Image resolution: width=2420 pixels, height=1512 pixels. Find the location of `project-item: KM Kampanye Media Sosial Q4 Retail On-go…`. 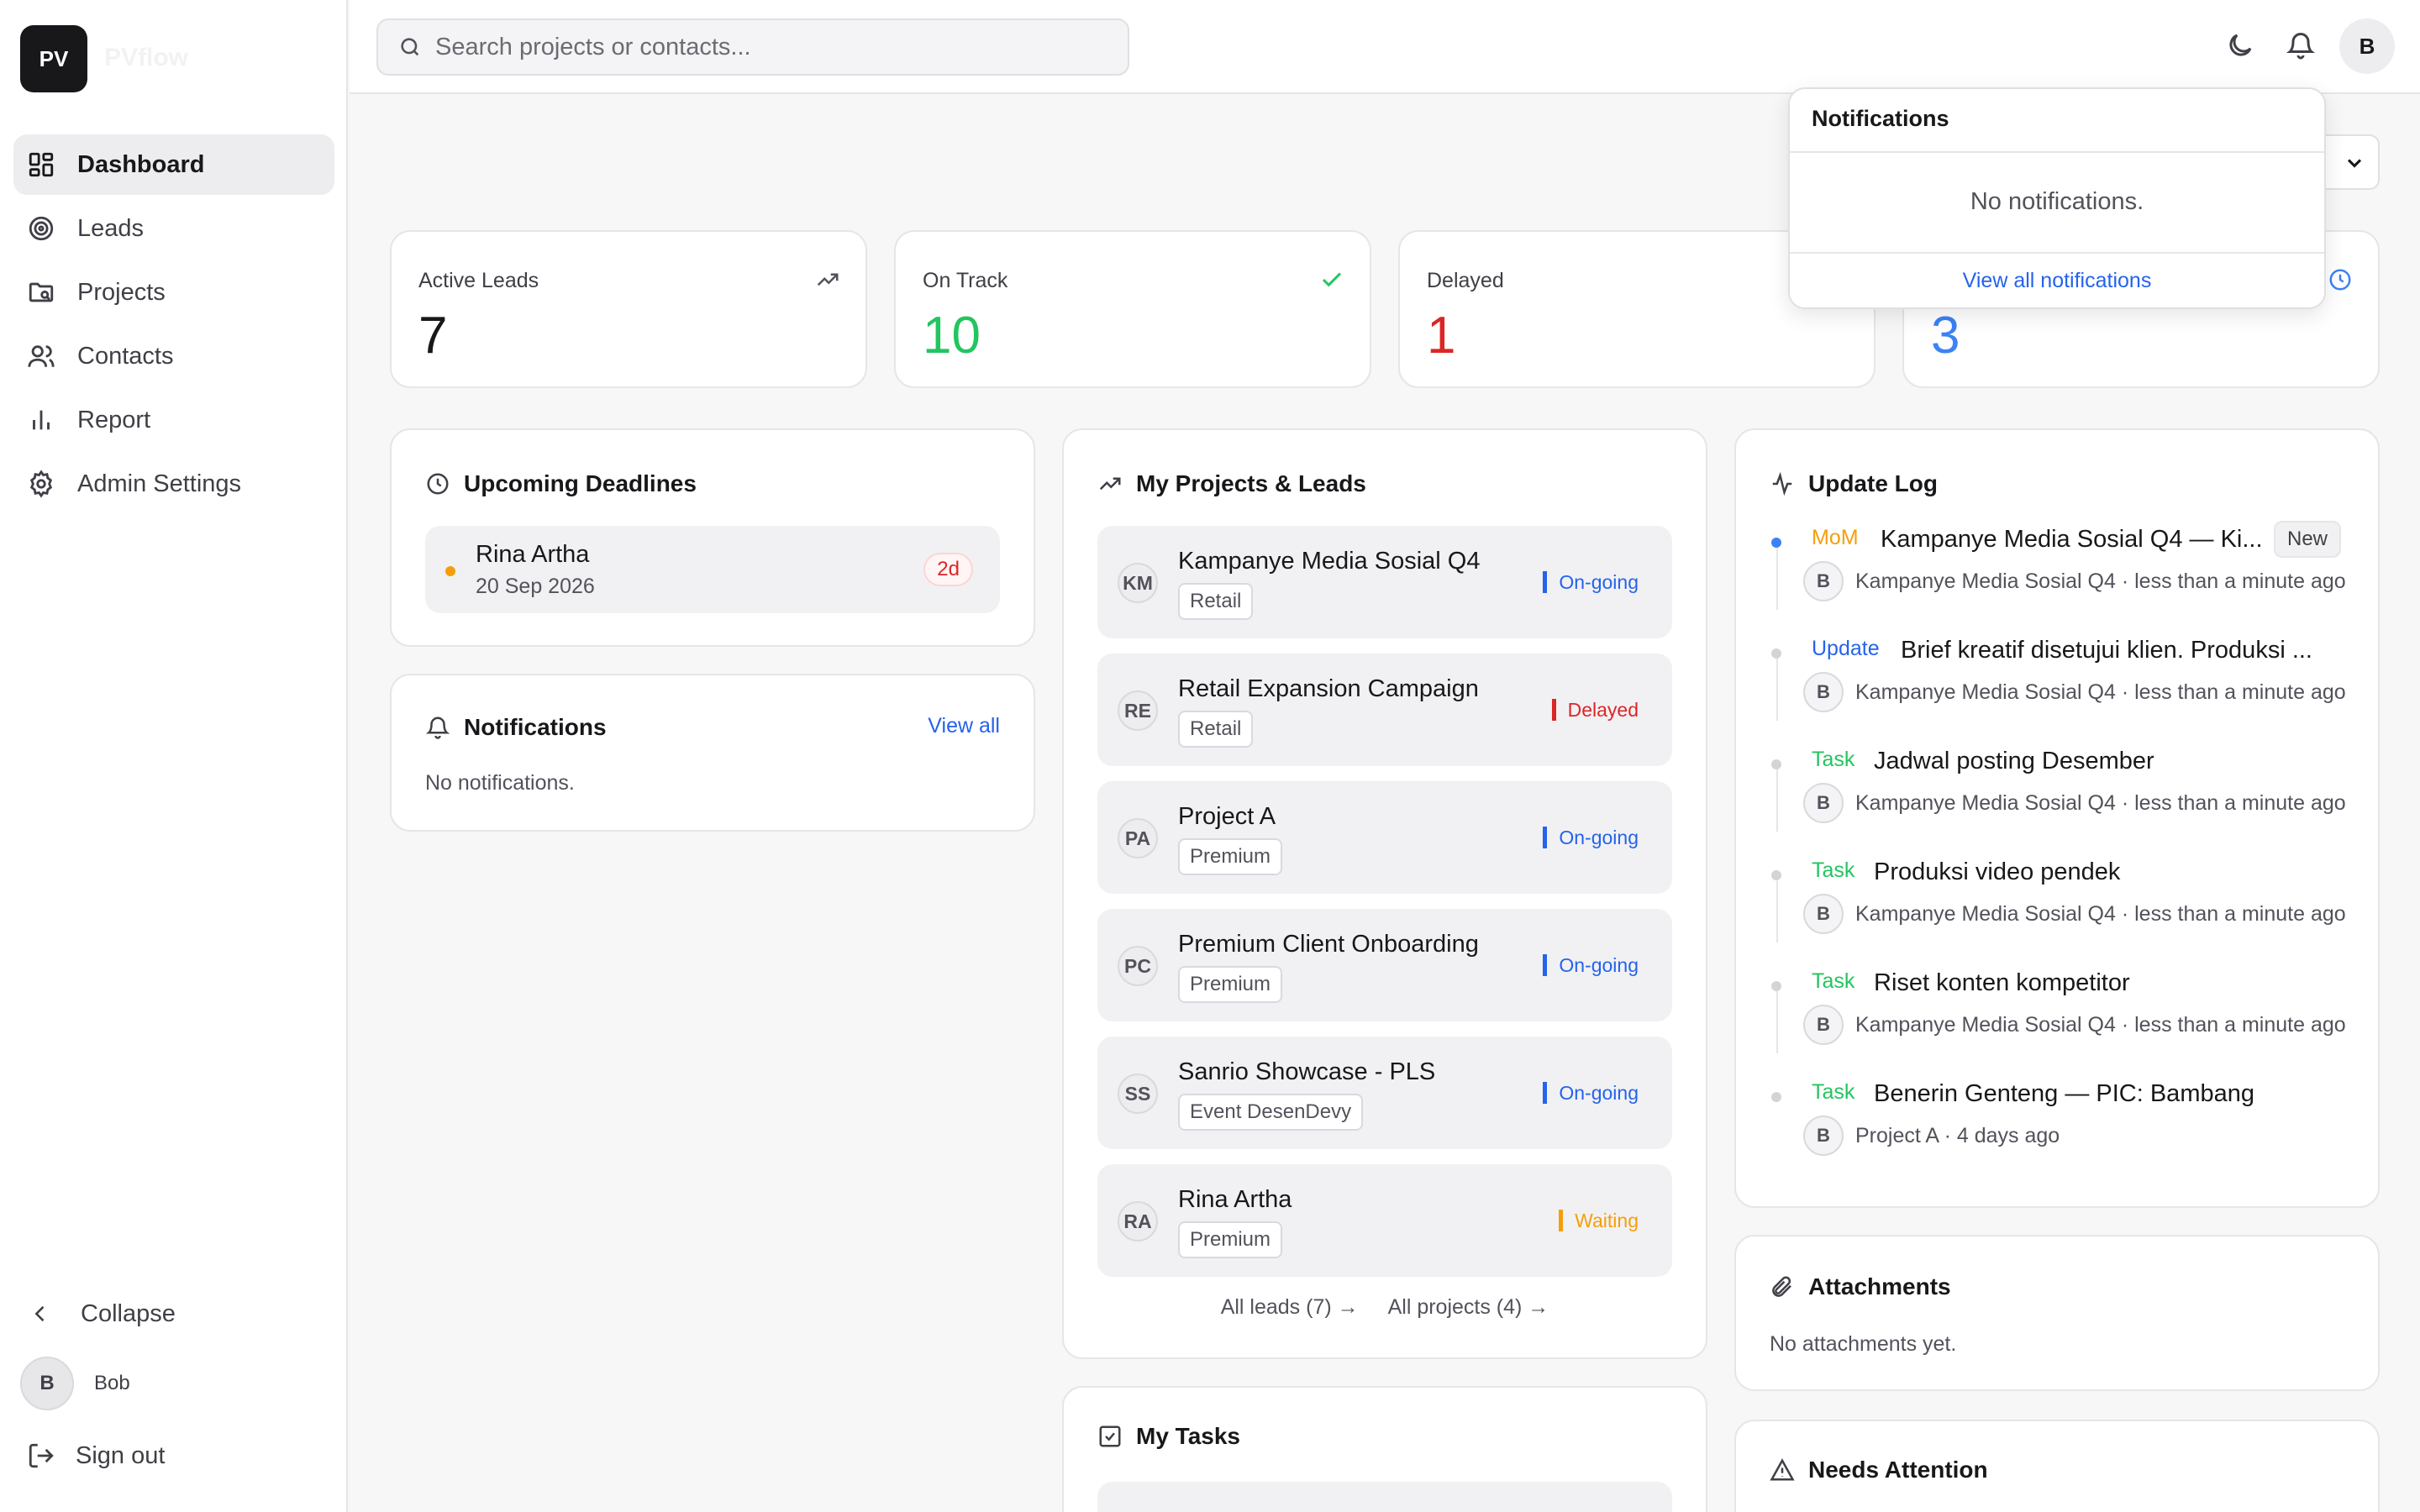

project-item: KM Kampanye Media Sosial Q4 Retail On-go… is located at coordinates (1384, 582).